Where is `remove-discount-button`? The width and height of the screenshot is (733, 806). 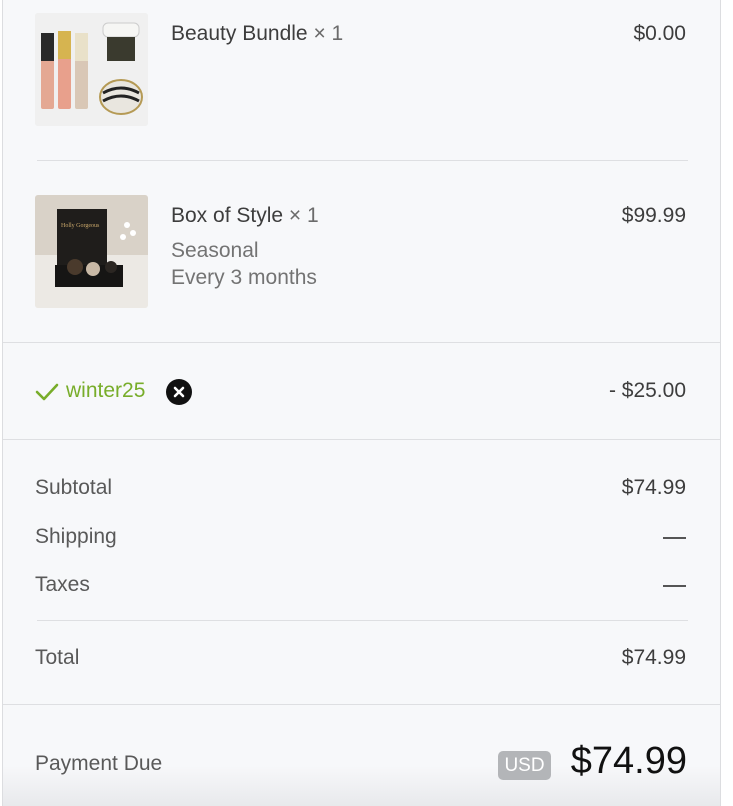 remove-discount-button is located at coordinates (179, 392).